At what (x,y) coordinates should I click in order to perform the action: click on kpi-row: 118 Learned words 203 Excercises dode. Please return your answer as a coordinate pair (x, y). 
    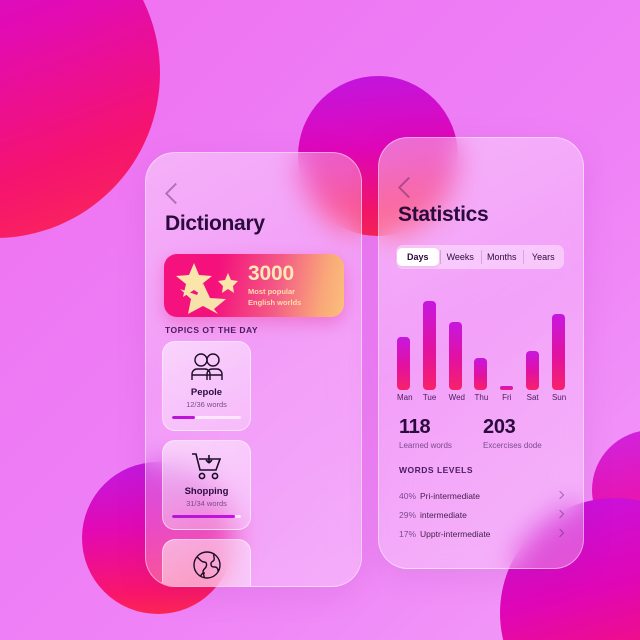
    Looking at the image, I should click on (484, 433).